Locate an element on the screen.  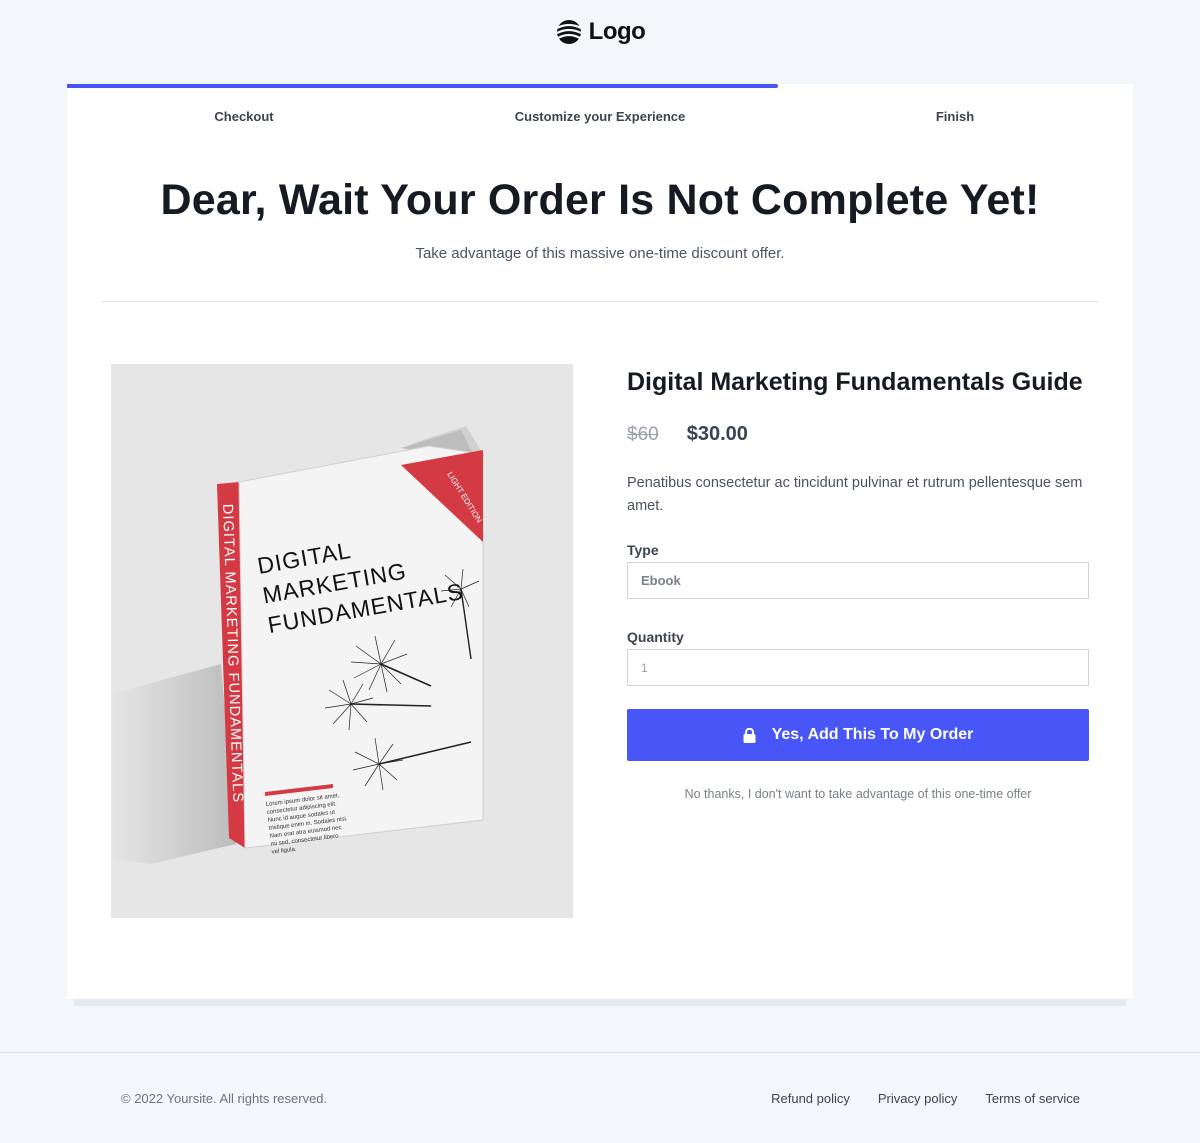
svg-text: vel ligula. is located at coordinates (284, 851).